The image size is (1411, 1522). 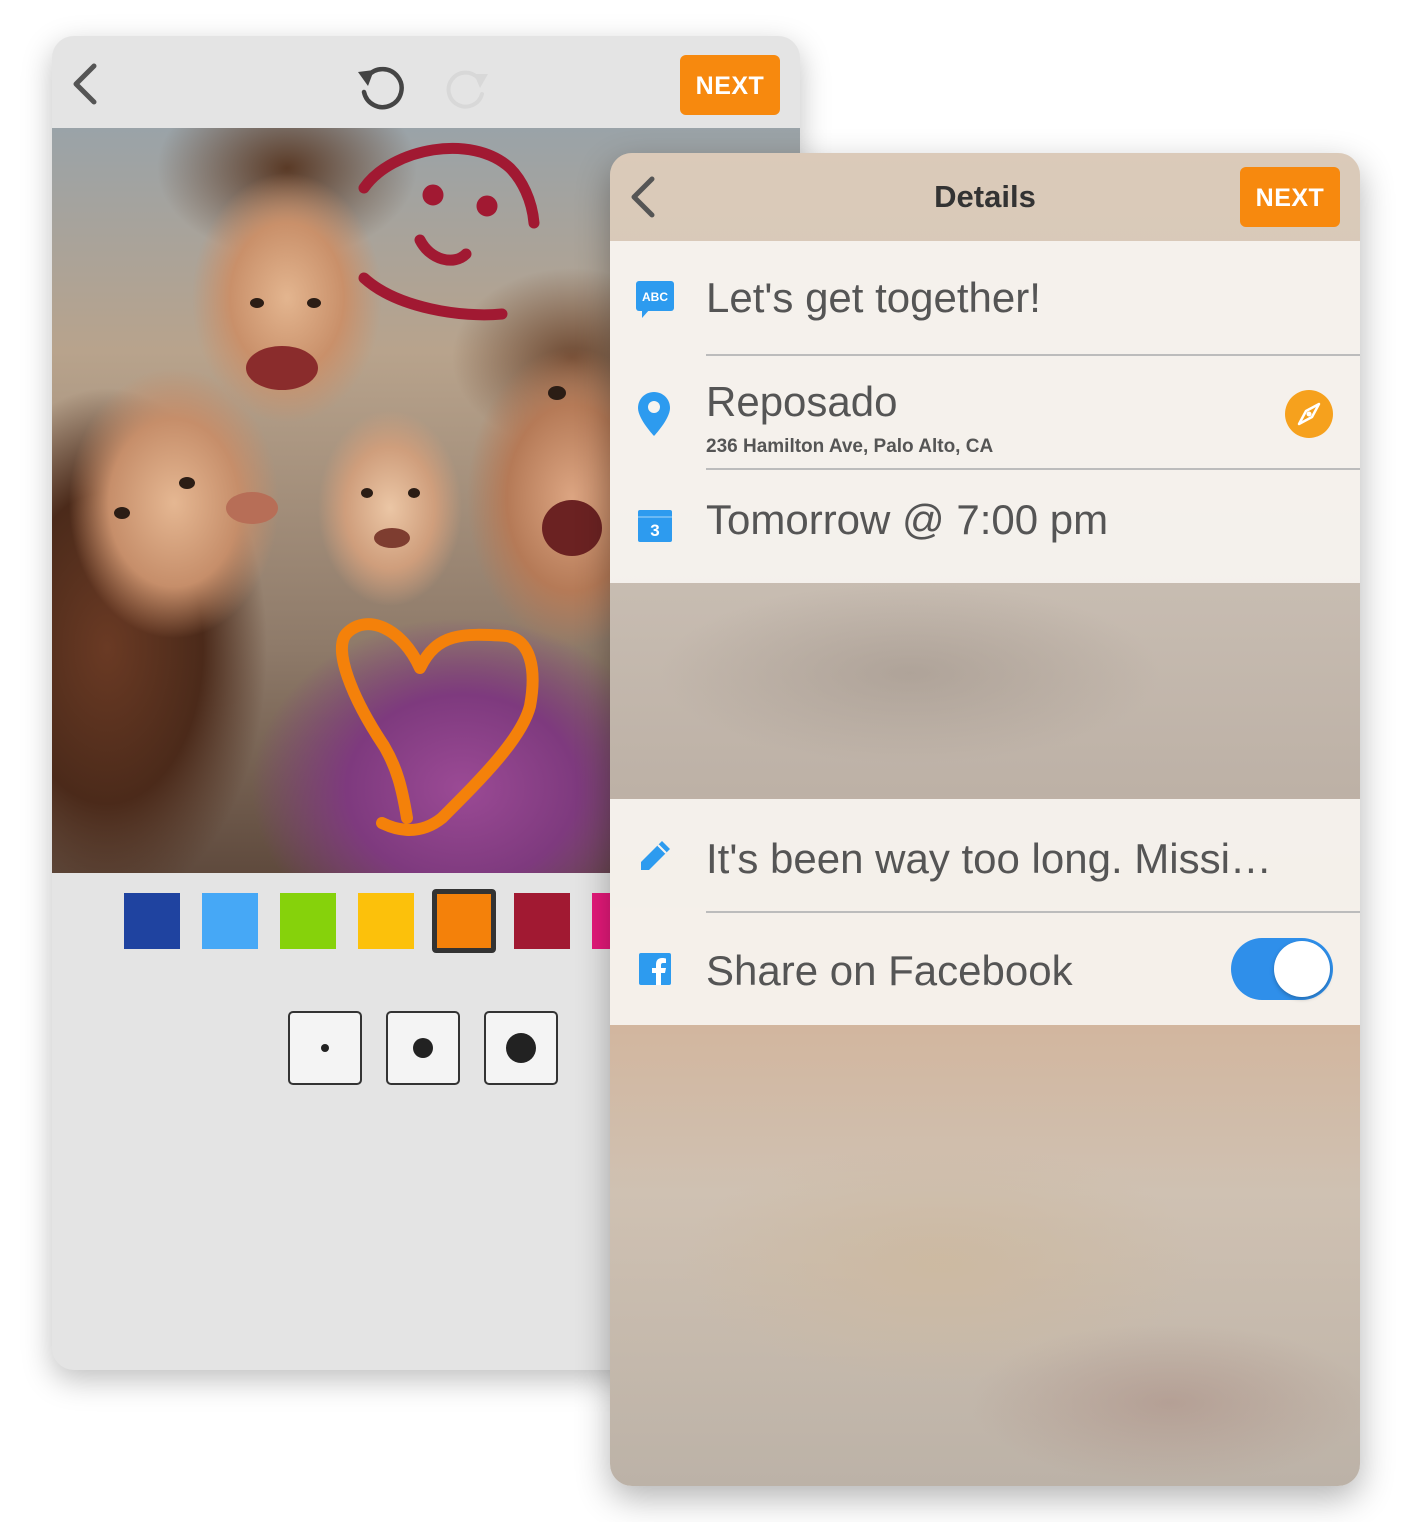 I want to click on smiley-drawing, so click(x=449, y=231).